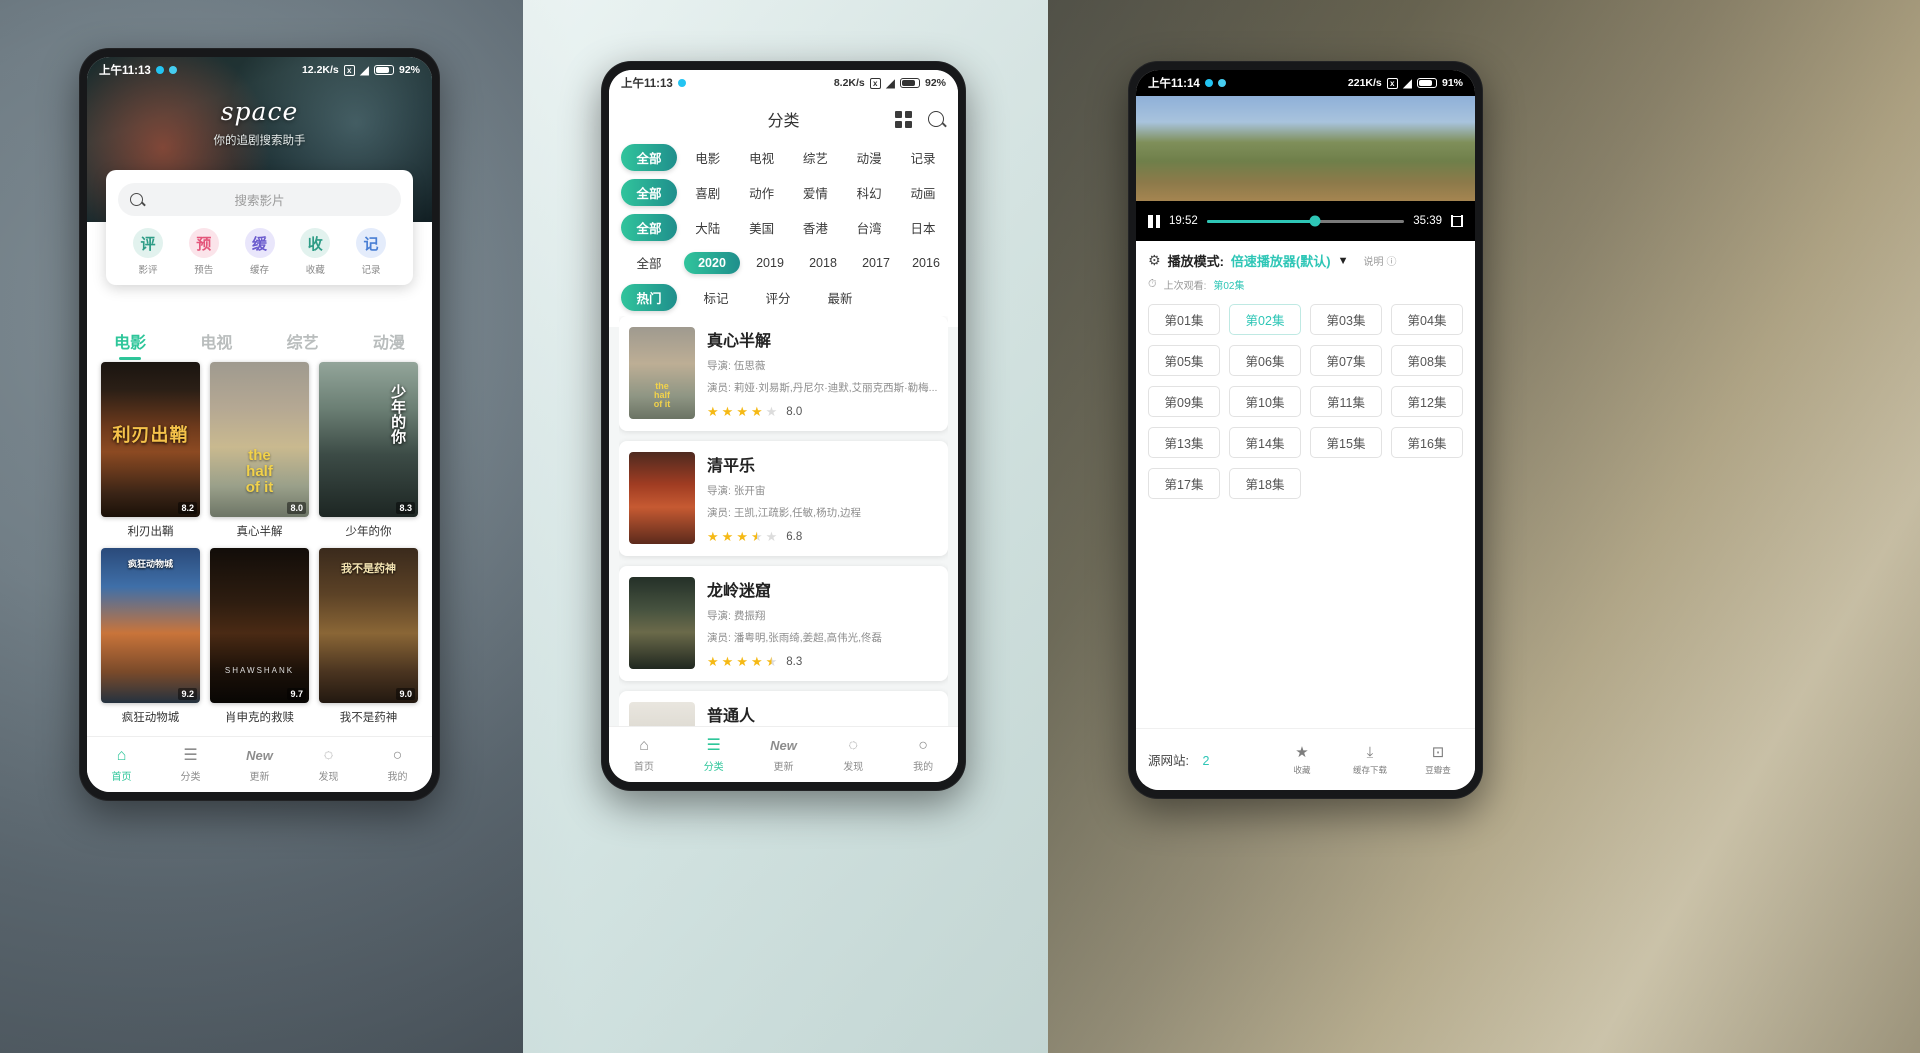 The image size is (1920, 1053). Describe the element at coordinates (823, 263) in the screenshot. I see `filter-chip: 2018` at that location.